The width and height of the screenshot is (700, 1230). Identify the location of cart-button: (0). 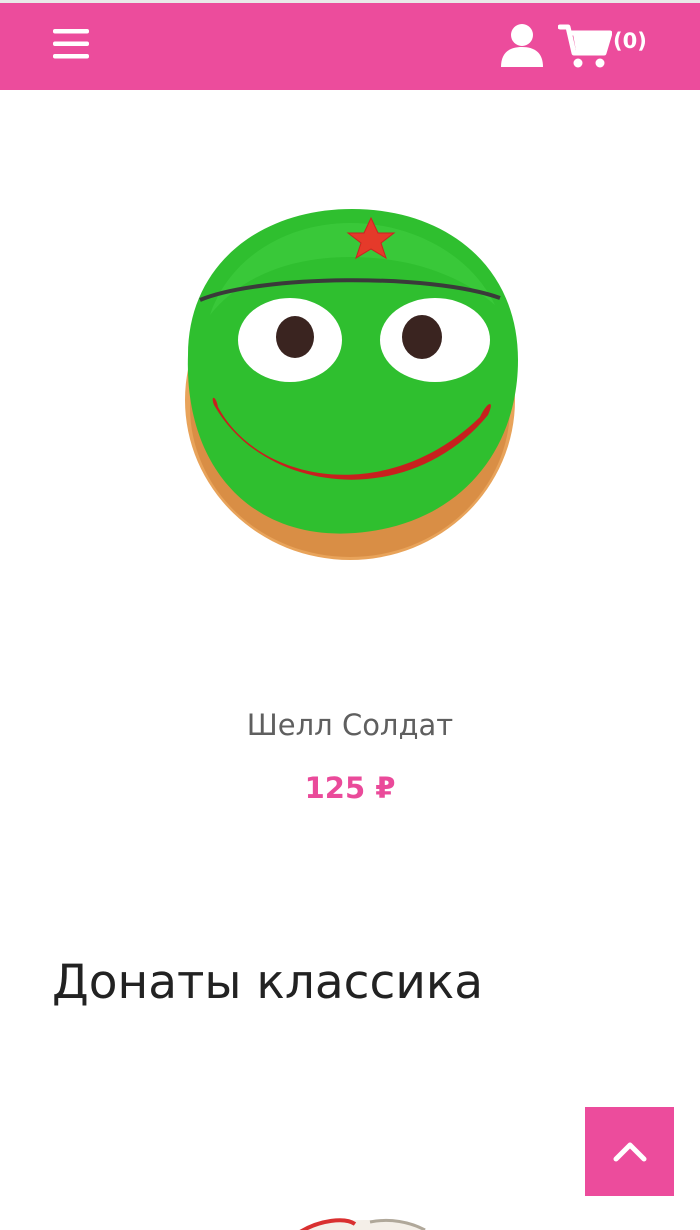
(602, 46).